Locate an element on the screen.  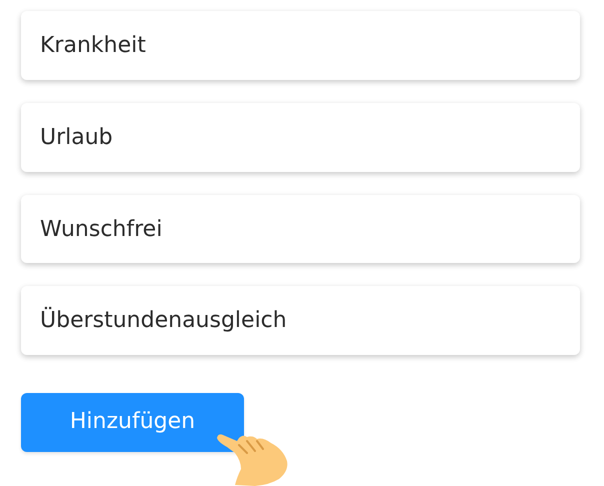
option-item: Urlaub is located at coordinates (300, 137).